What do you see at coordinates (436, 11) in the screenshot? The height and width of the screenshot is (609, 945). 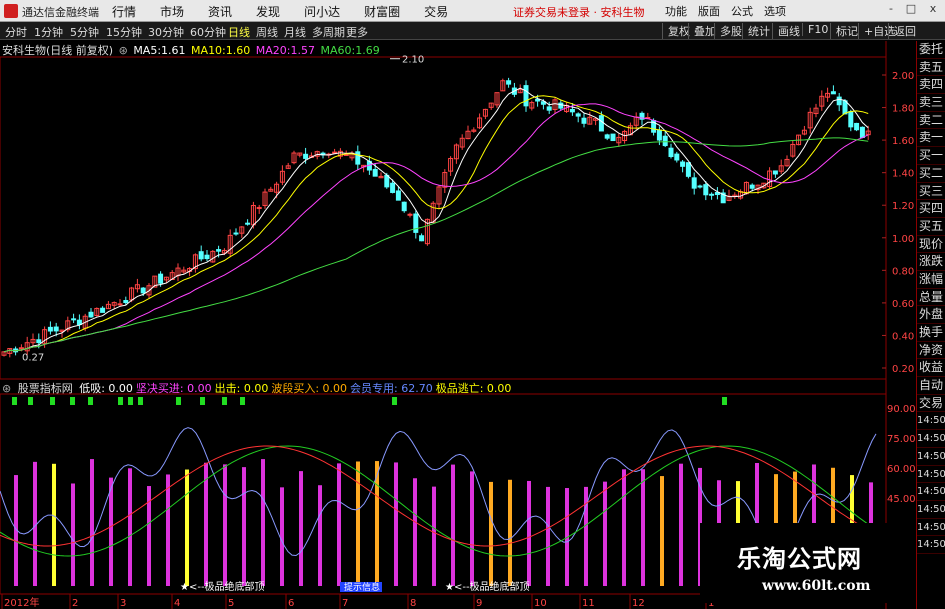 I see `menu-item-trade: 交易` at bounding box center [436, 11].